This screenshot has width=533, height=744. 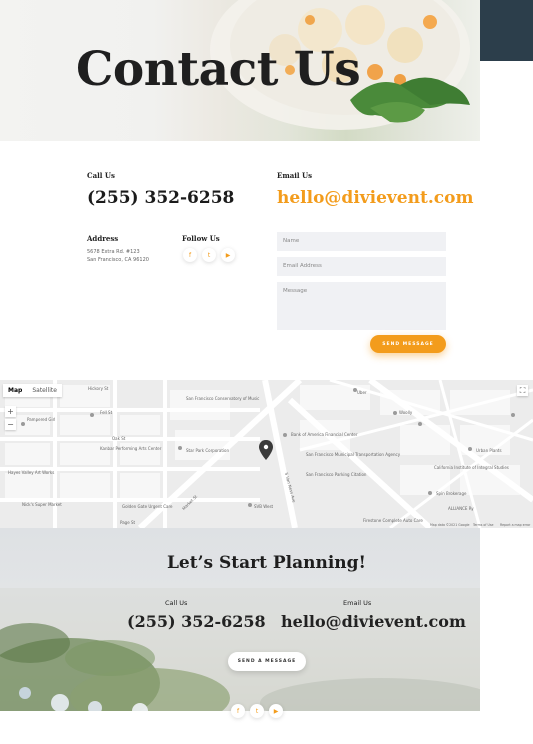 What do you see at coordinates (361, 306) in the screenshot?
I see `message-field: Message` at bounding box center [361, 306].